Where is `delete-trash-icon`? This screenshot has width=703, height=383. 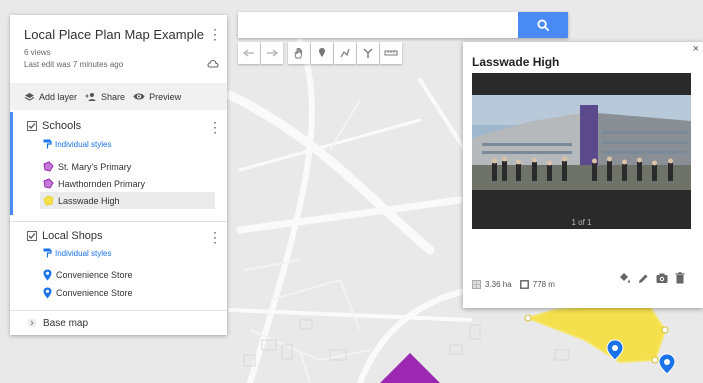
delete-trash-icon is located at coordinates (680, 278).